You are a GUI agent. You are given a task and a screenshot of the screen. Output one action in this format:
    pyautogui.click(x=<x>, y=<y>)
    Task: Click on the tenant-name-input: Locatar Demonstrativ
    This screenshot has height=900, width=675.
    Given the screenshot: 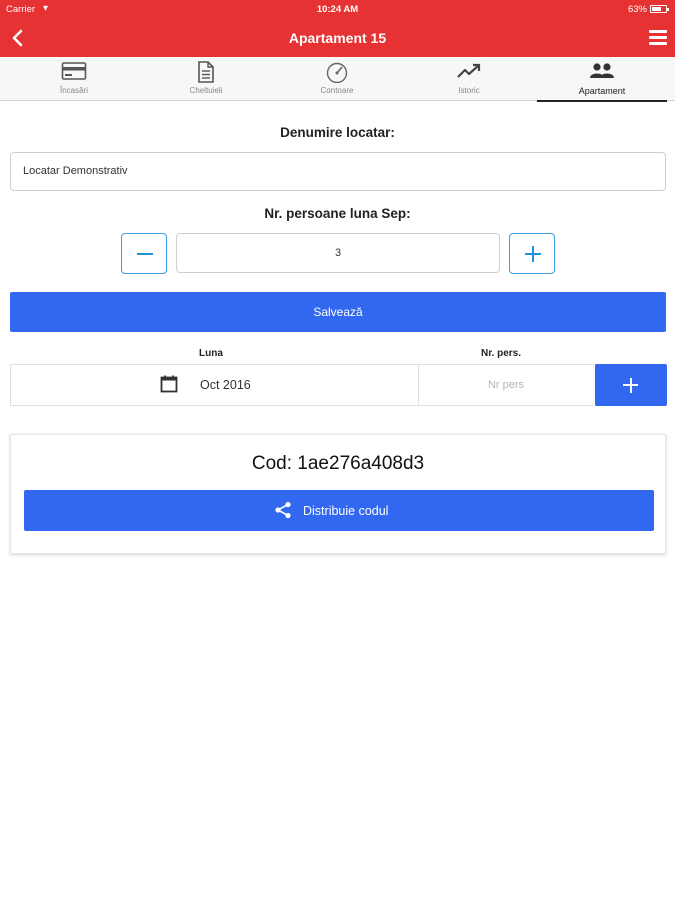 What is the action you would take?
    pyautogui.click(x=338, y=171)
    